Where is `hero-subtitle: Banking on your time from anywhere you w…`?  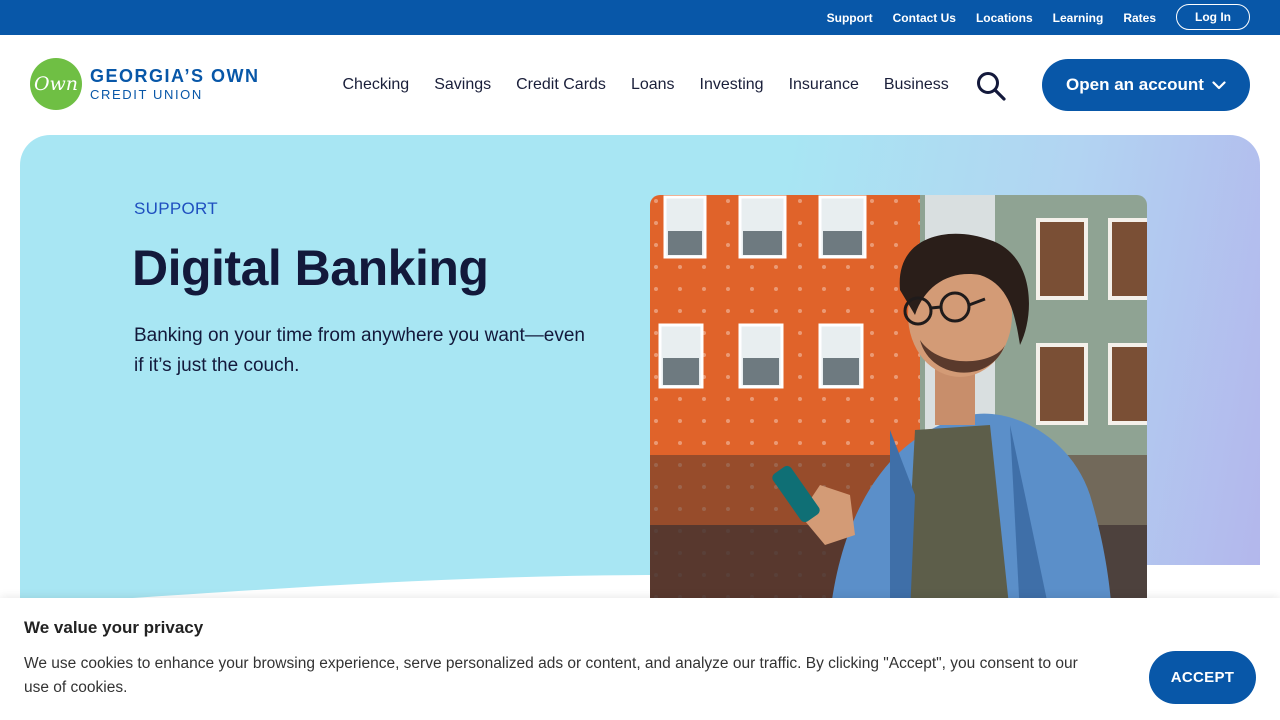 hero-subtitle: Banking on your time from anywhere you w… is located at coordinates (359, 350).